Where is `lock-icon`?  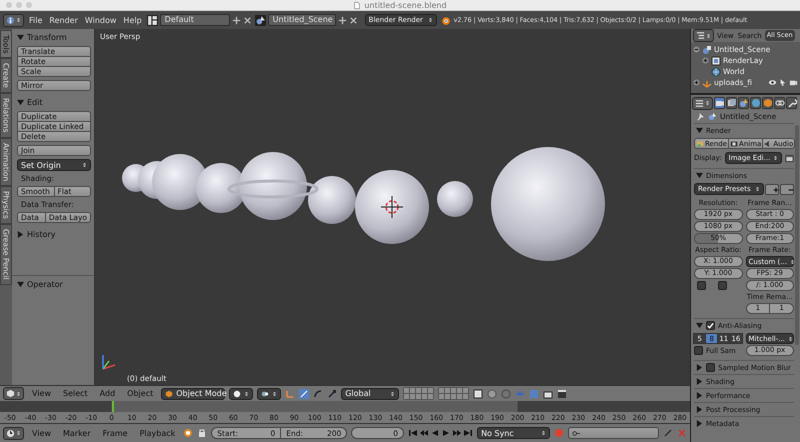 lock-icon is located at coordinates (202, 433).